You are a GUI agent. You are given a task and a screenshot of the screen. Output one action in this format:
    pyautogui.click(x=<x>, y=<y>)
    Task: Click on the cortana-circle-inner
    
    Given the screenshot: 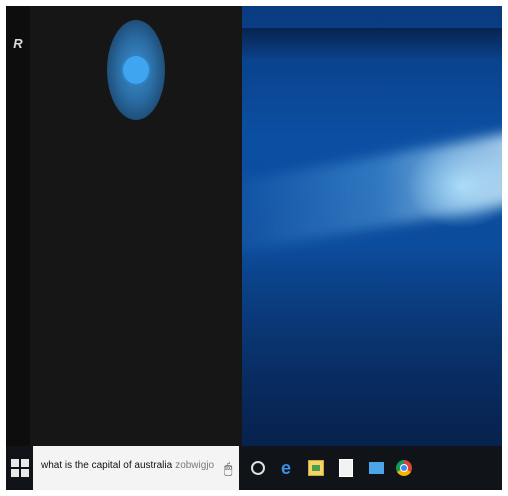 What is the action you would take?
    pyautogui.click(x=136, y=70)
    